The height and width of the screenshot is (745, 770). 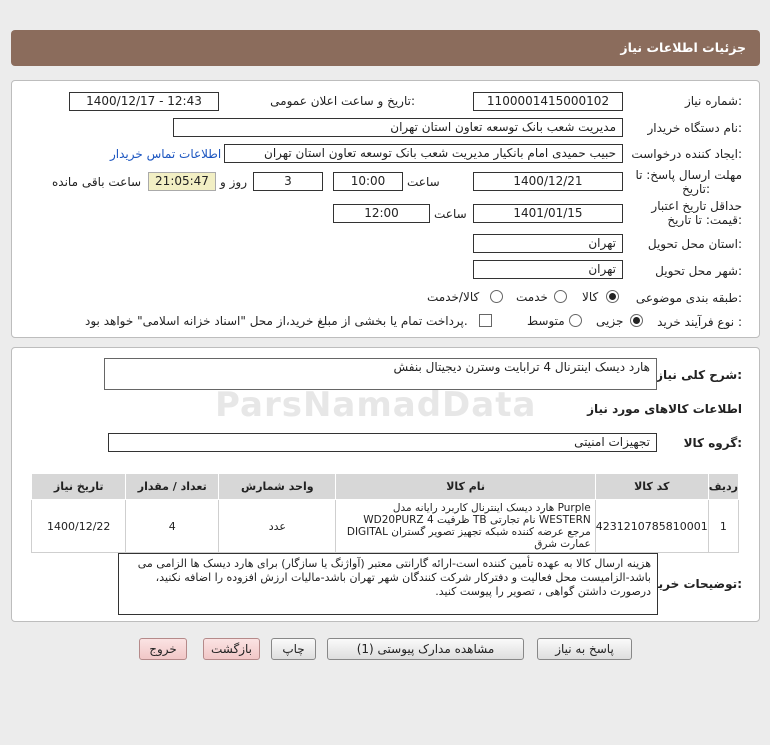 What do you see at coordinates (163, 649) in the screenshot?
I see `exit-button: خروج` at bounding box center [163, 649].